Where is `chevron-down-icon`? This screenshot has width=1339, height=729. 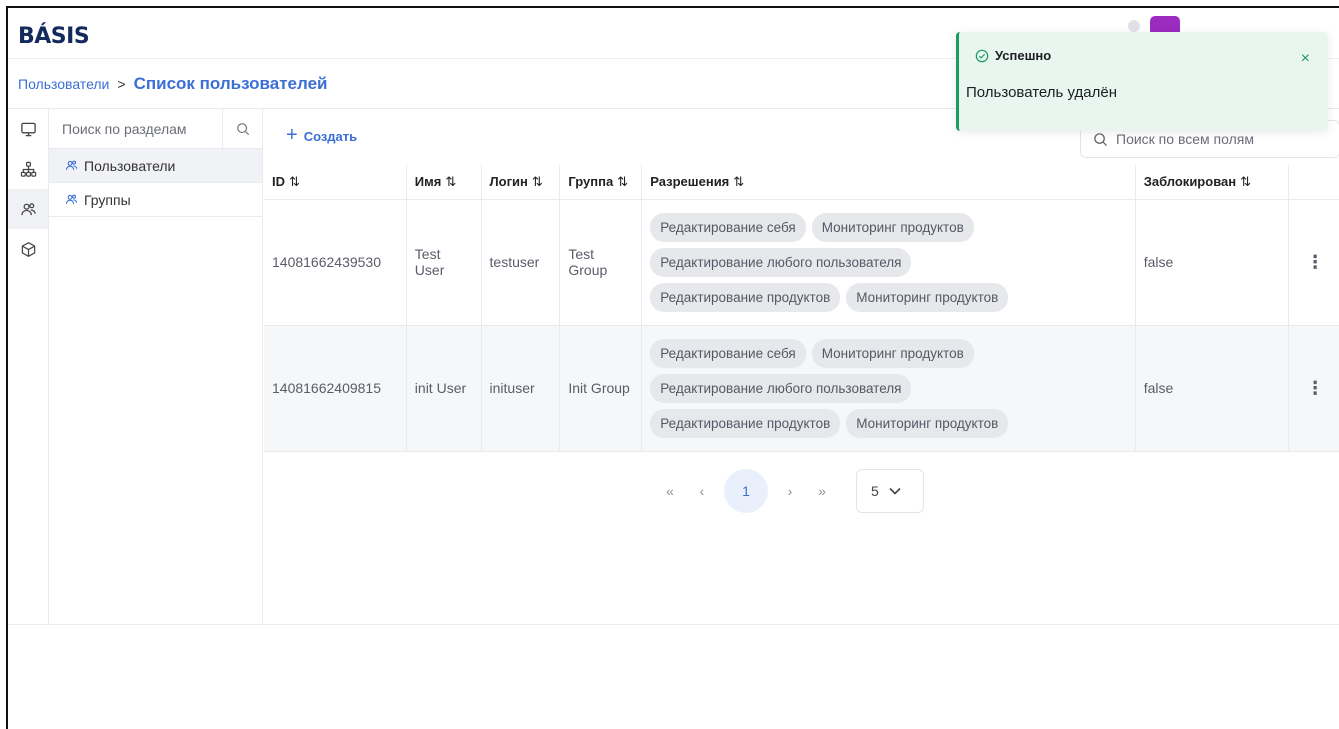 chevron-down-icon is located at coordinates (895, 491).